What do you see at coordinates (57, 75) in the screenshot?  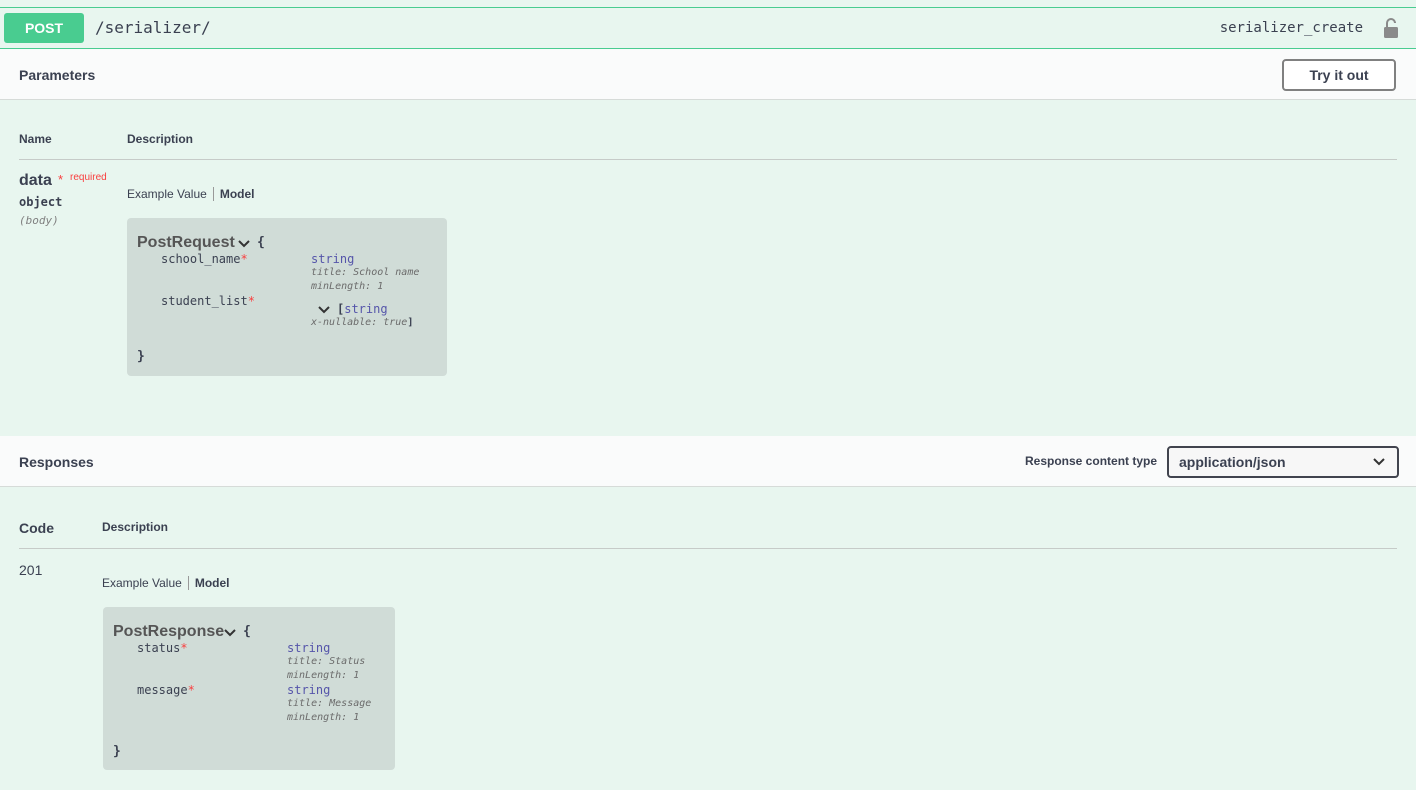 I see `parameters-title: Parameters` at bounding box center [57, 75].